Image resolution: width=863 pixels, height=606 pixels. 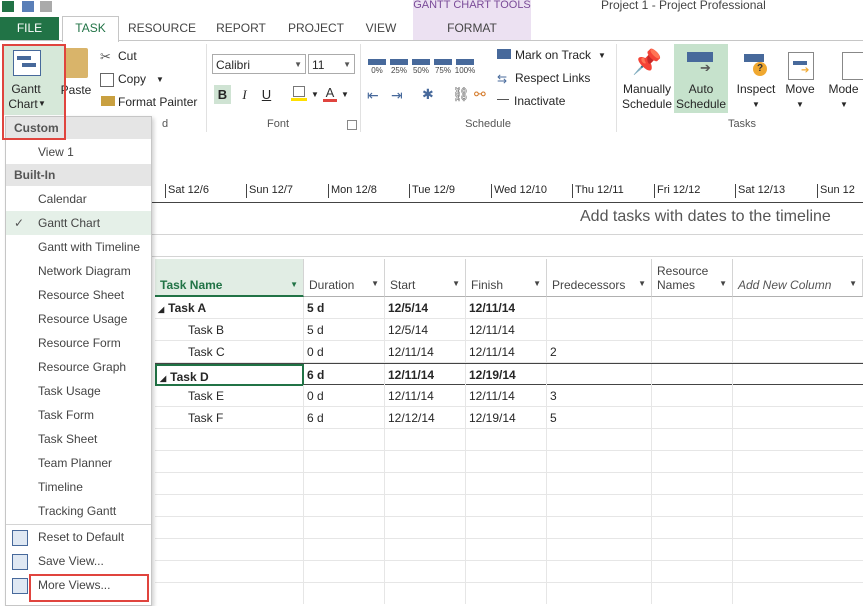 I want to click on column-header-predecessors: Predecessors ▼, so click(x=599, y=278).